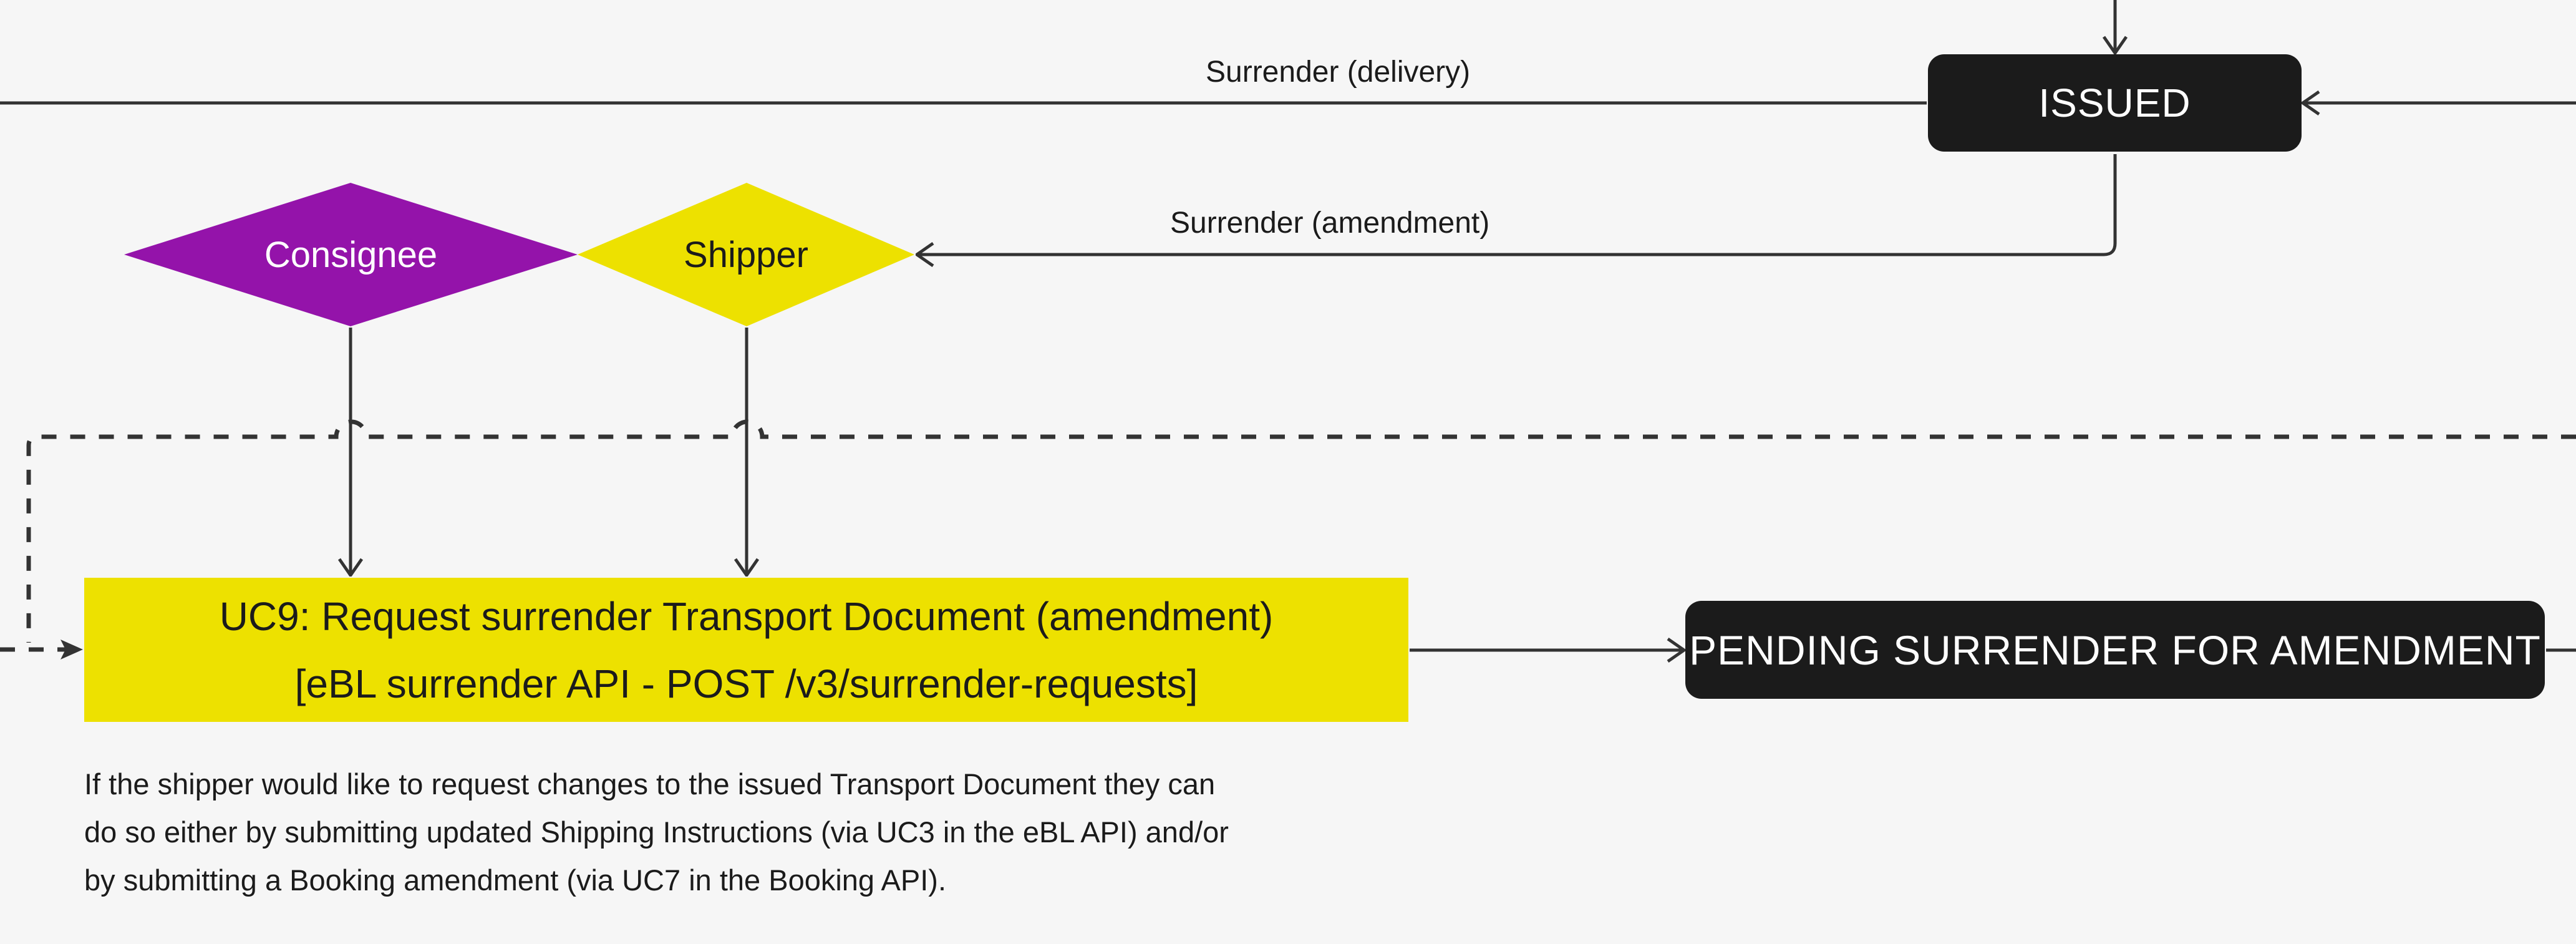 Image resolution: width=2576 pixels, height=944 pixels. I want to click on actor-consignee: Consignee, so click(351, 255).